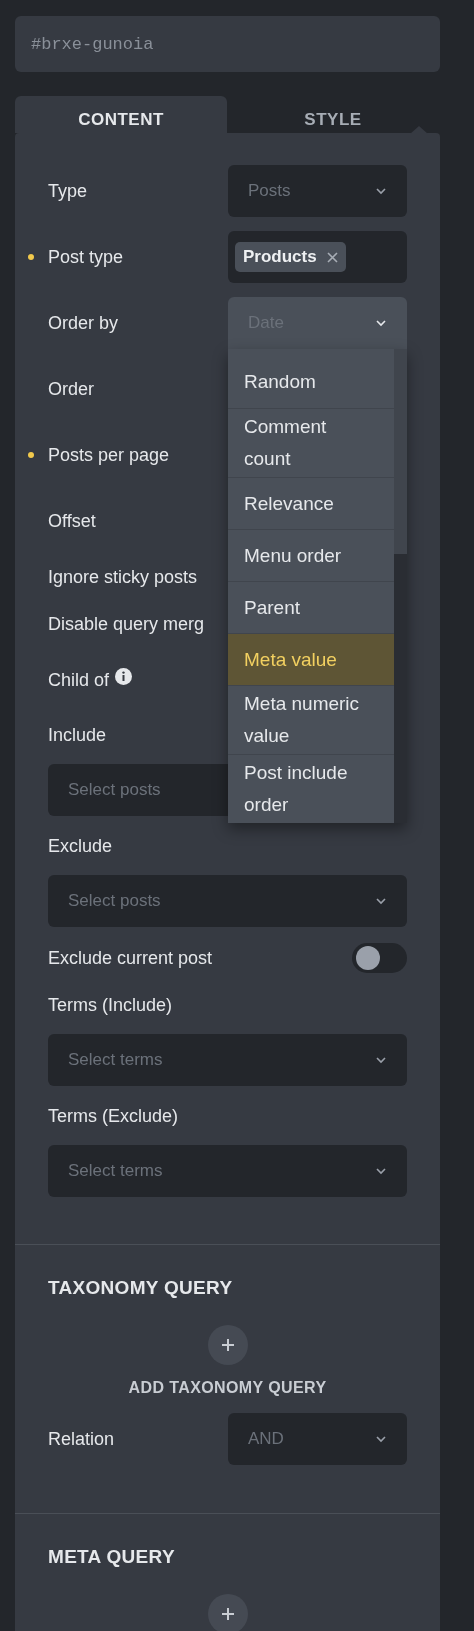  What do you see at coordinates (112, 1557) in the screenshot?
I see `section-title: META QUERY` at bounding box center [112, 1557].